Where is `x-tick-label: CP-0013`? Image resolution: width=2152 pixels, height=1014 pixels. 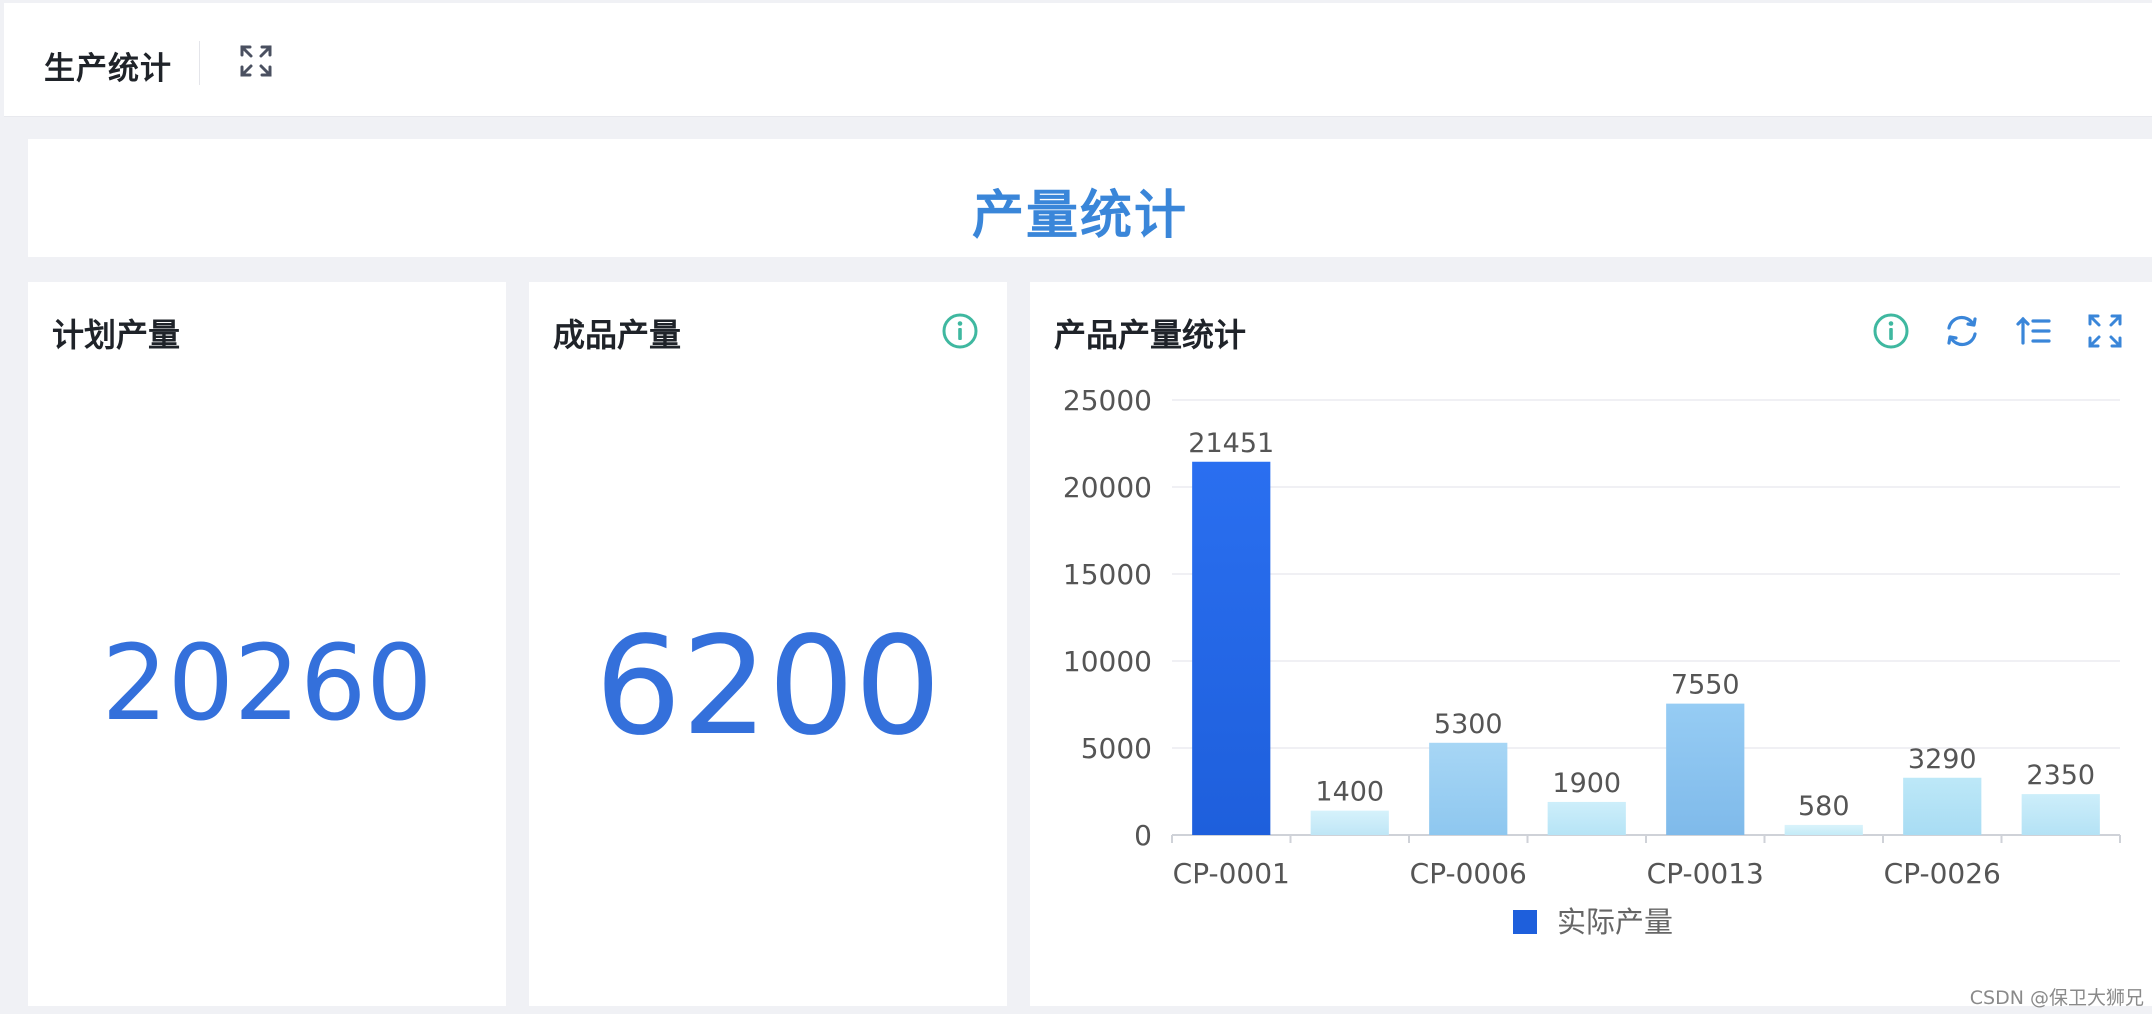
x-tick-label: CP-0013 is located at coordinates (1705, 873).